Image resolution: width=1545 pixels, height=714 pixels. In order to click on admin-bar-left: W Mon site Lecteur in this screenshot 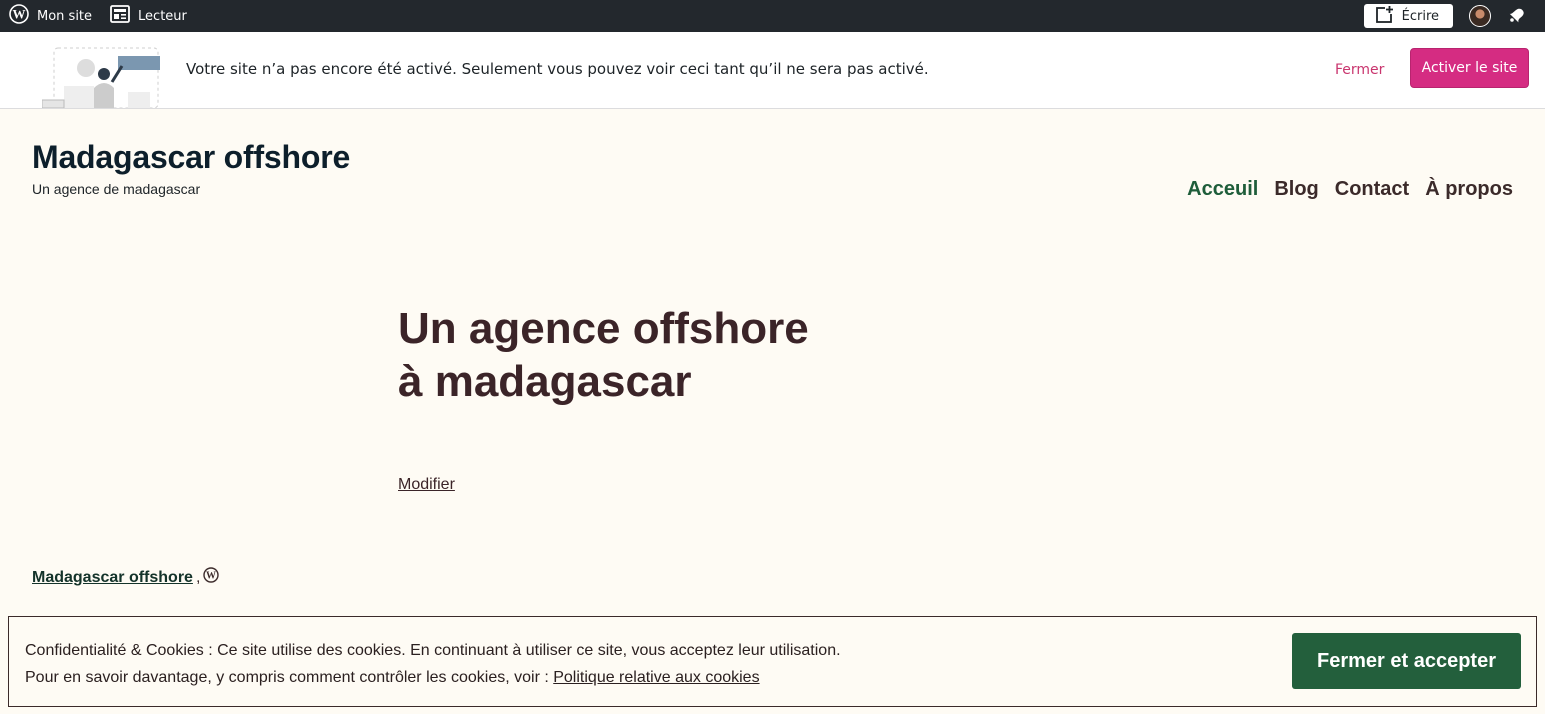, I will do `click(98, 16)`.